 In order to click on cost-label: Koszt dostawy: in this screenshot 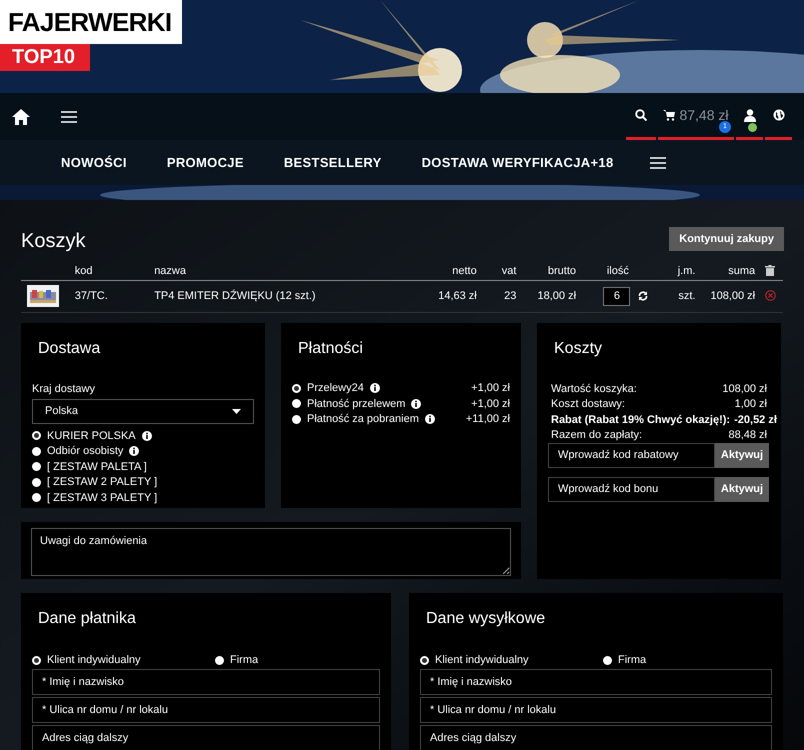, I will do `click(588, 404)`.